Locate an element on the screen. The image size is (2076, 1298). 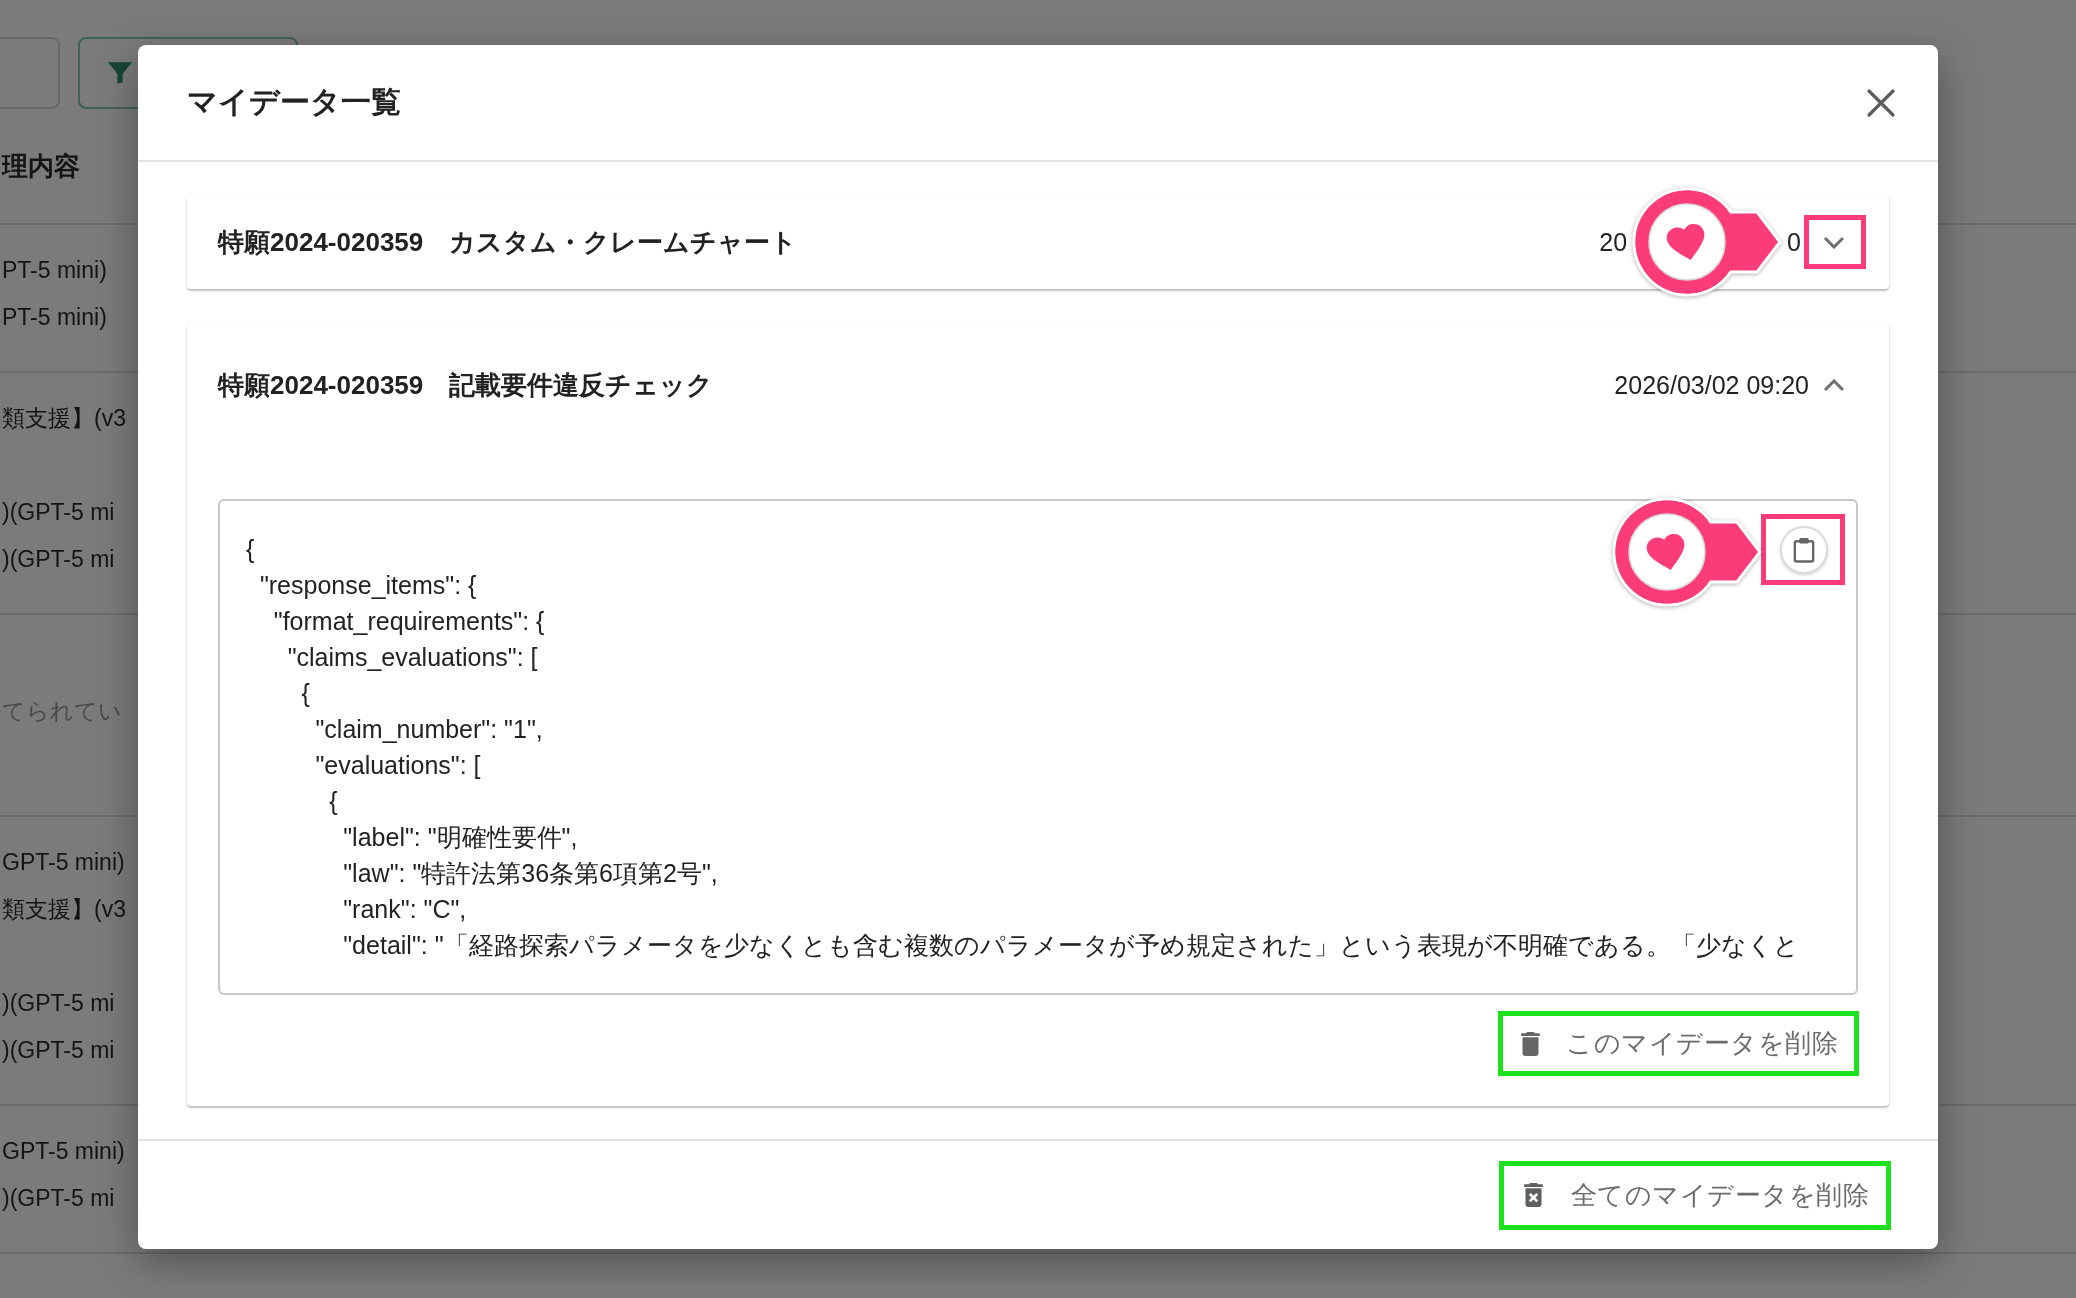
code-line: "response_items": { is located at coordinates (368, 585).